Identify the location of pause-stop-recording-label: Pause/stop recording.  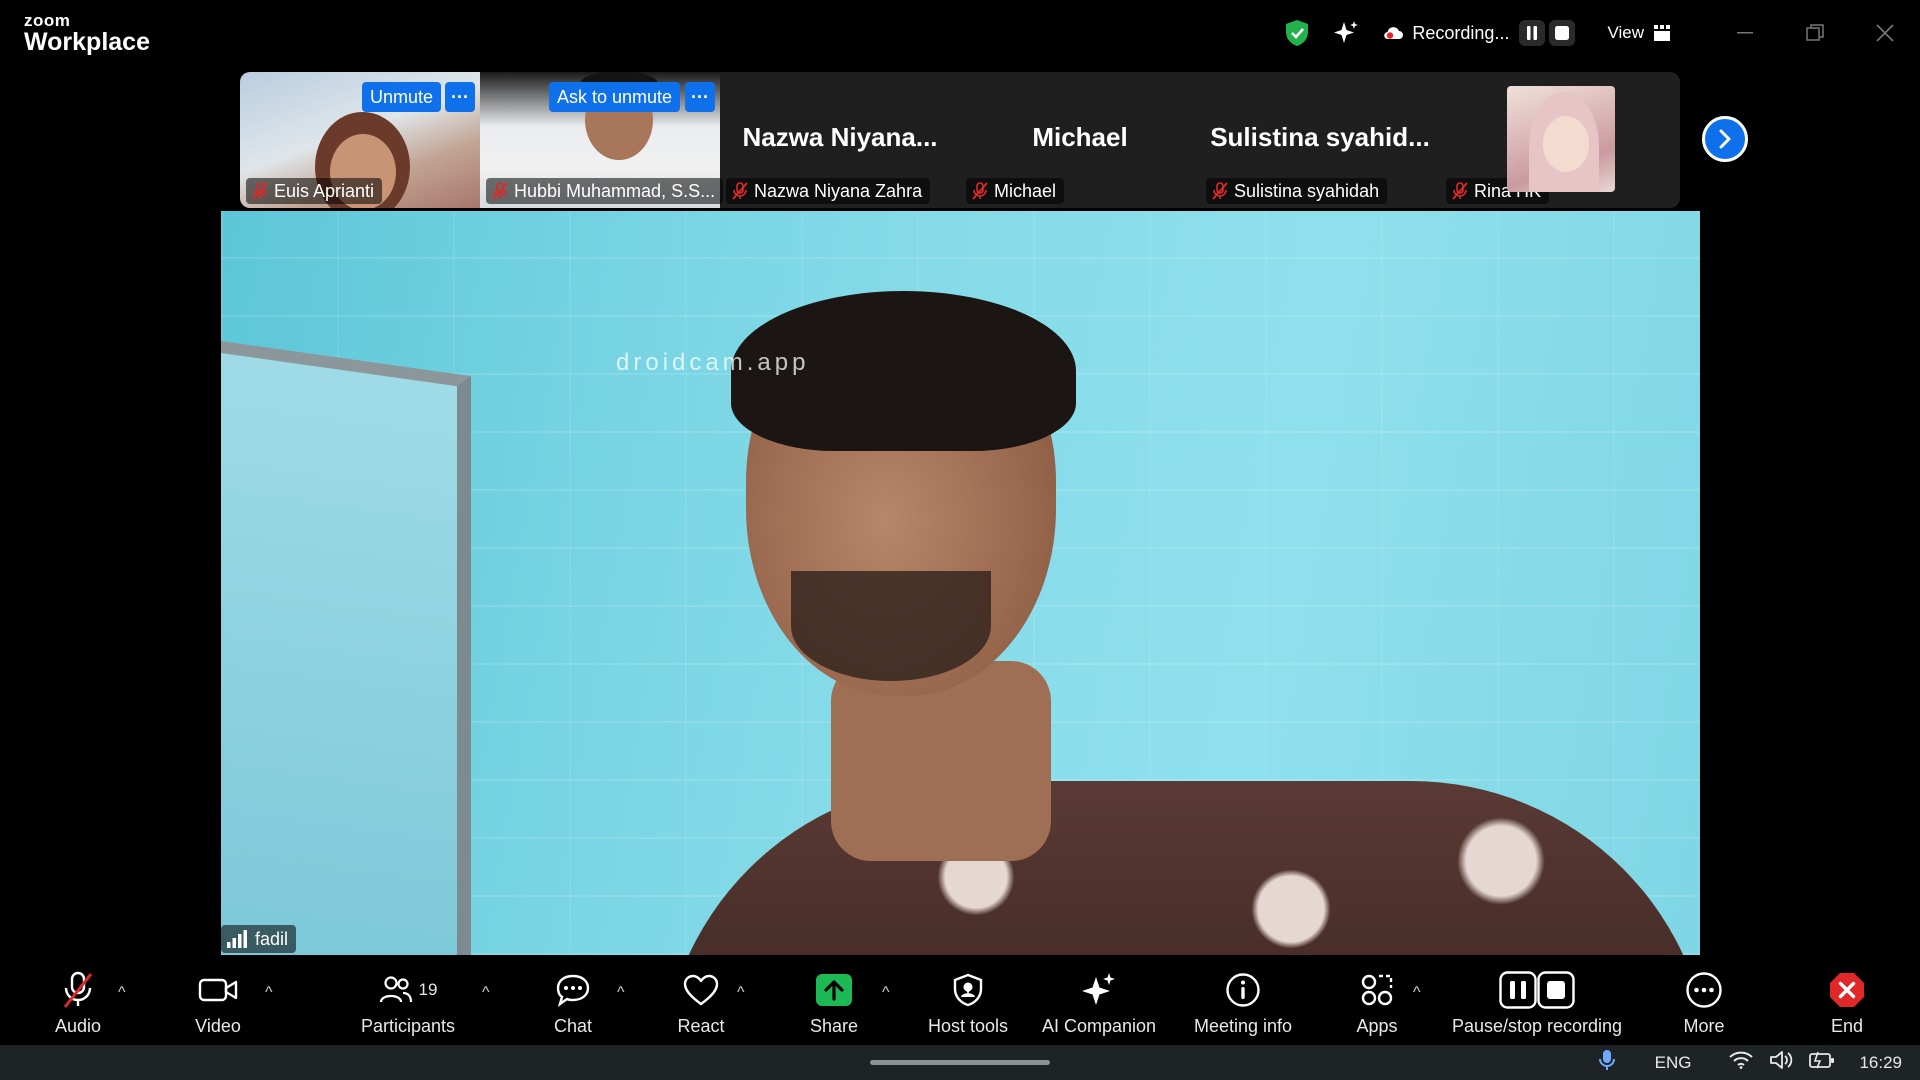
(1537, 1026).